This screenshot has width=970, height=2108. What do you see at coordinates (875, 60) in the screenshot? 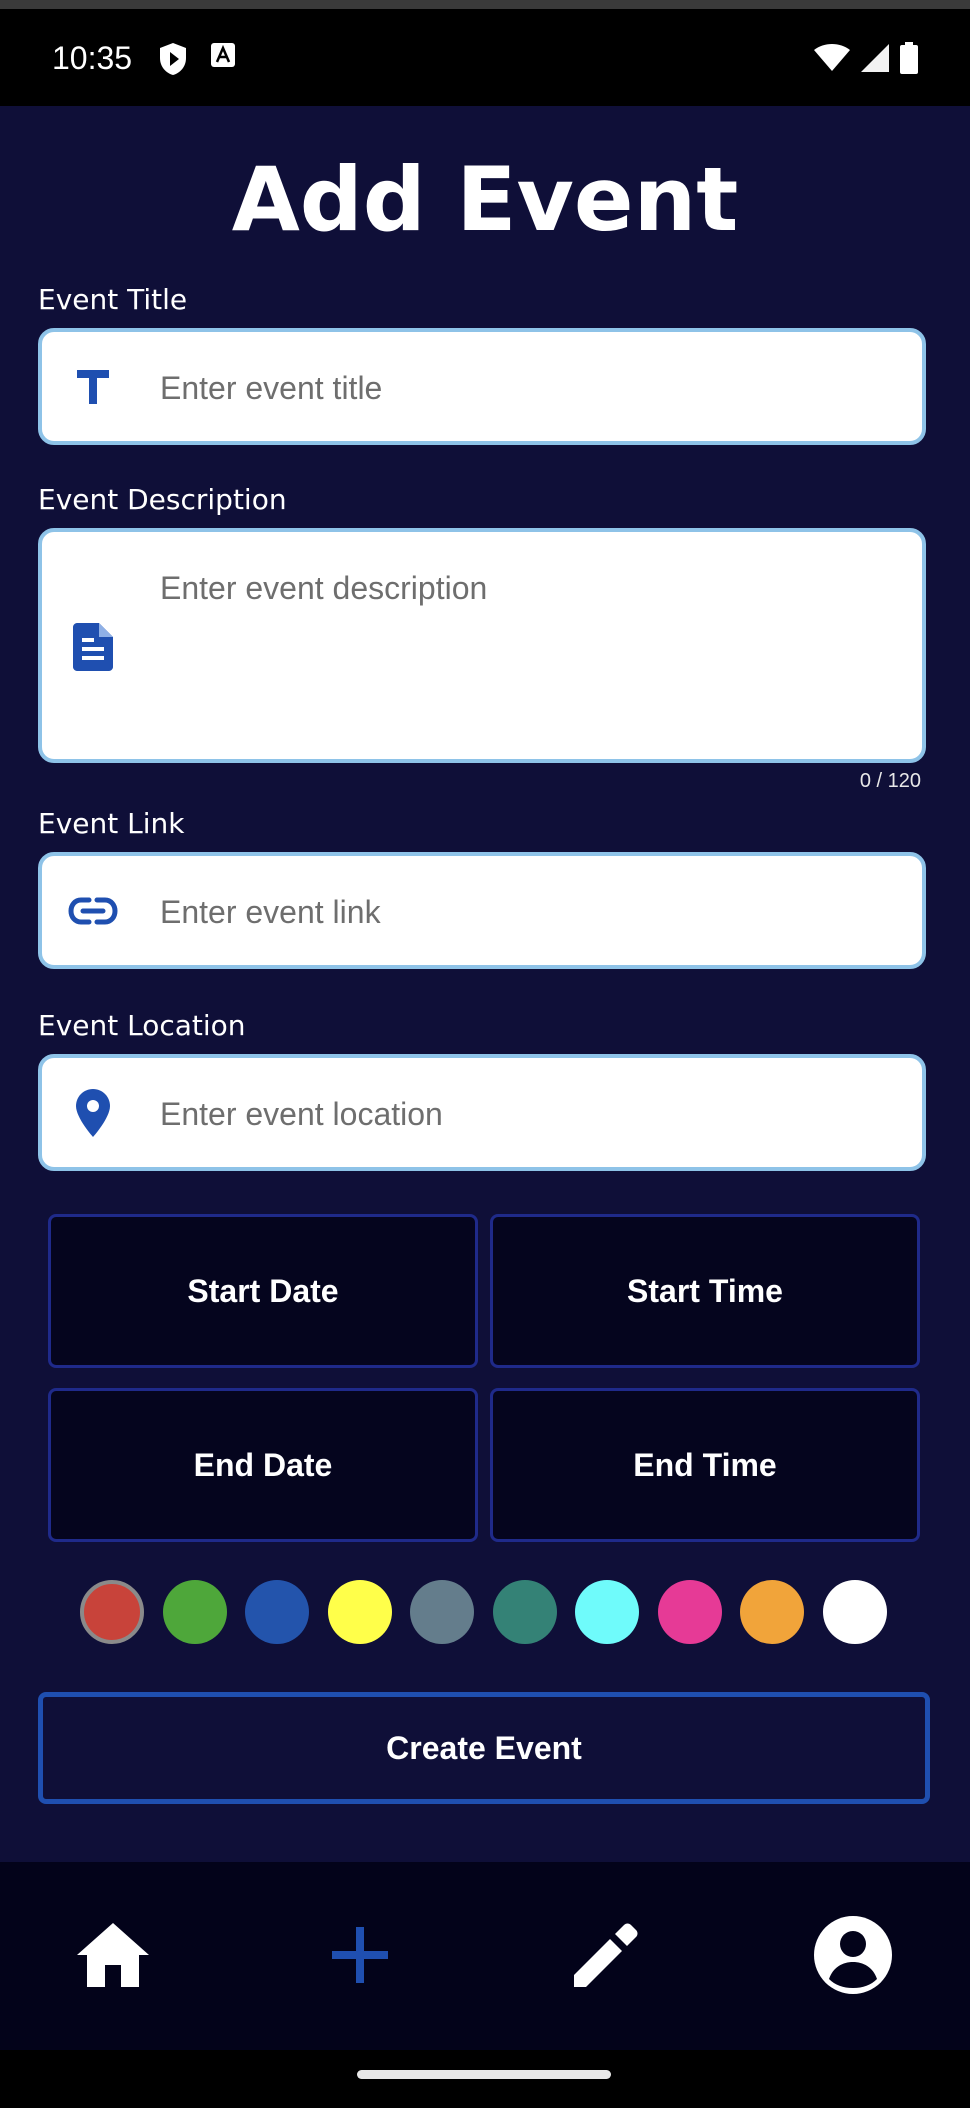
I see `cellular-signal-icon` at bounding box center [875, 60].